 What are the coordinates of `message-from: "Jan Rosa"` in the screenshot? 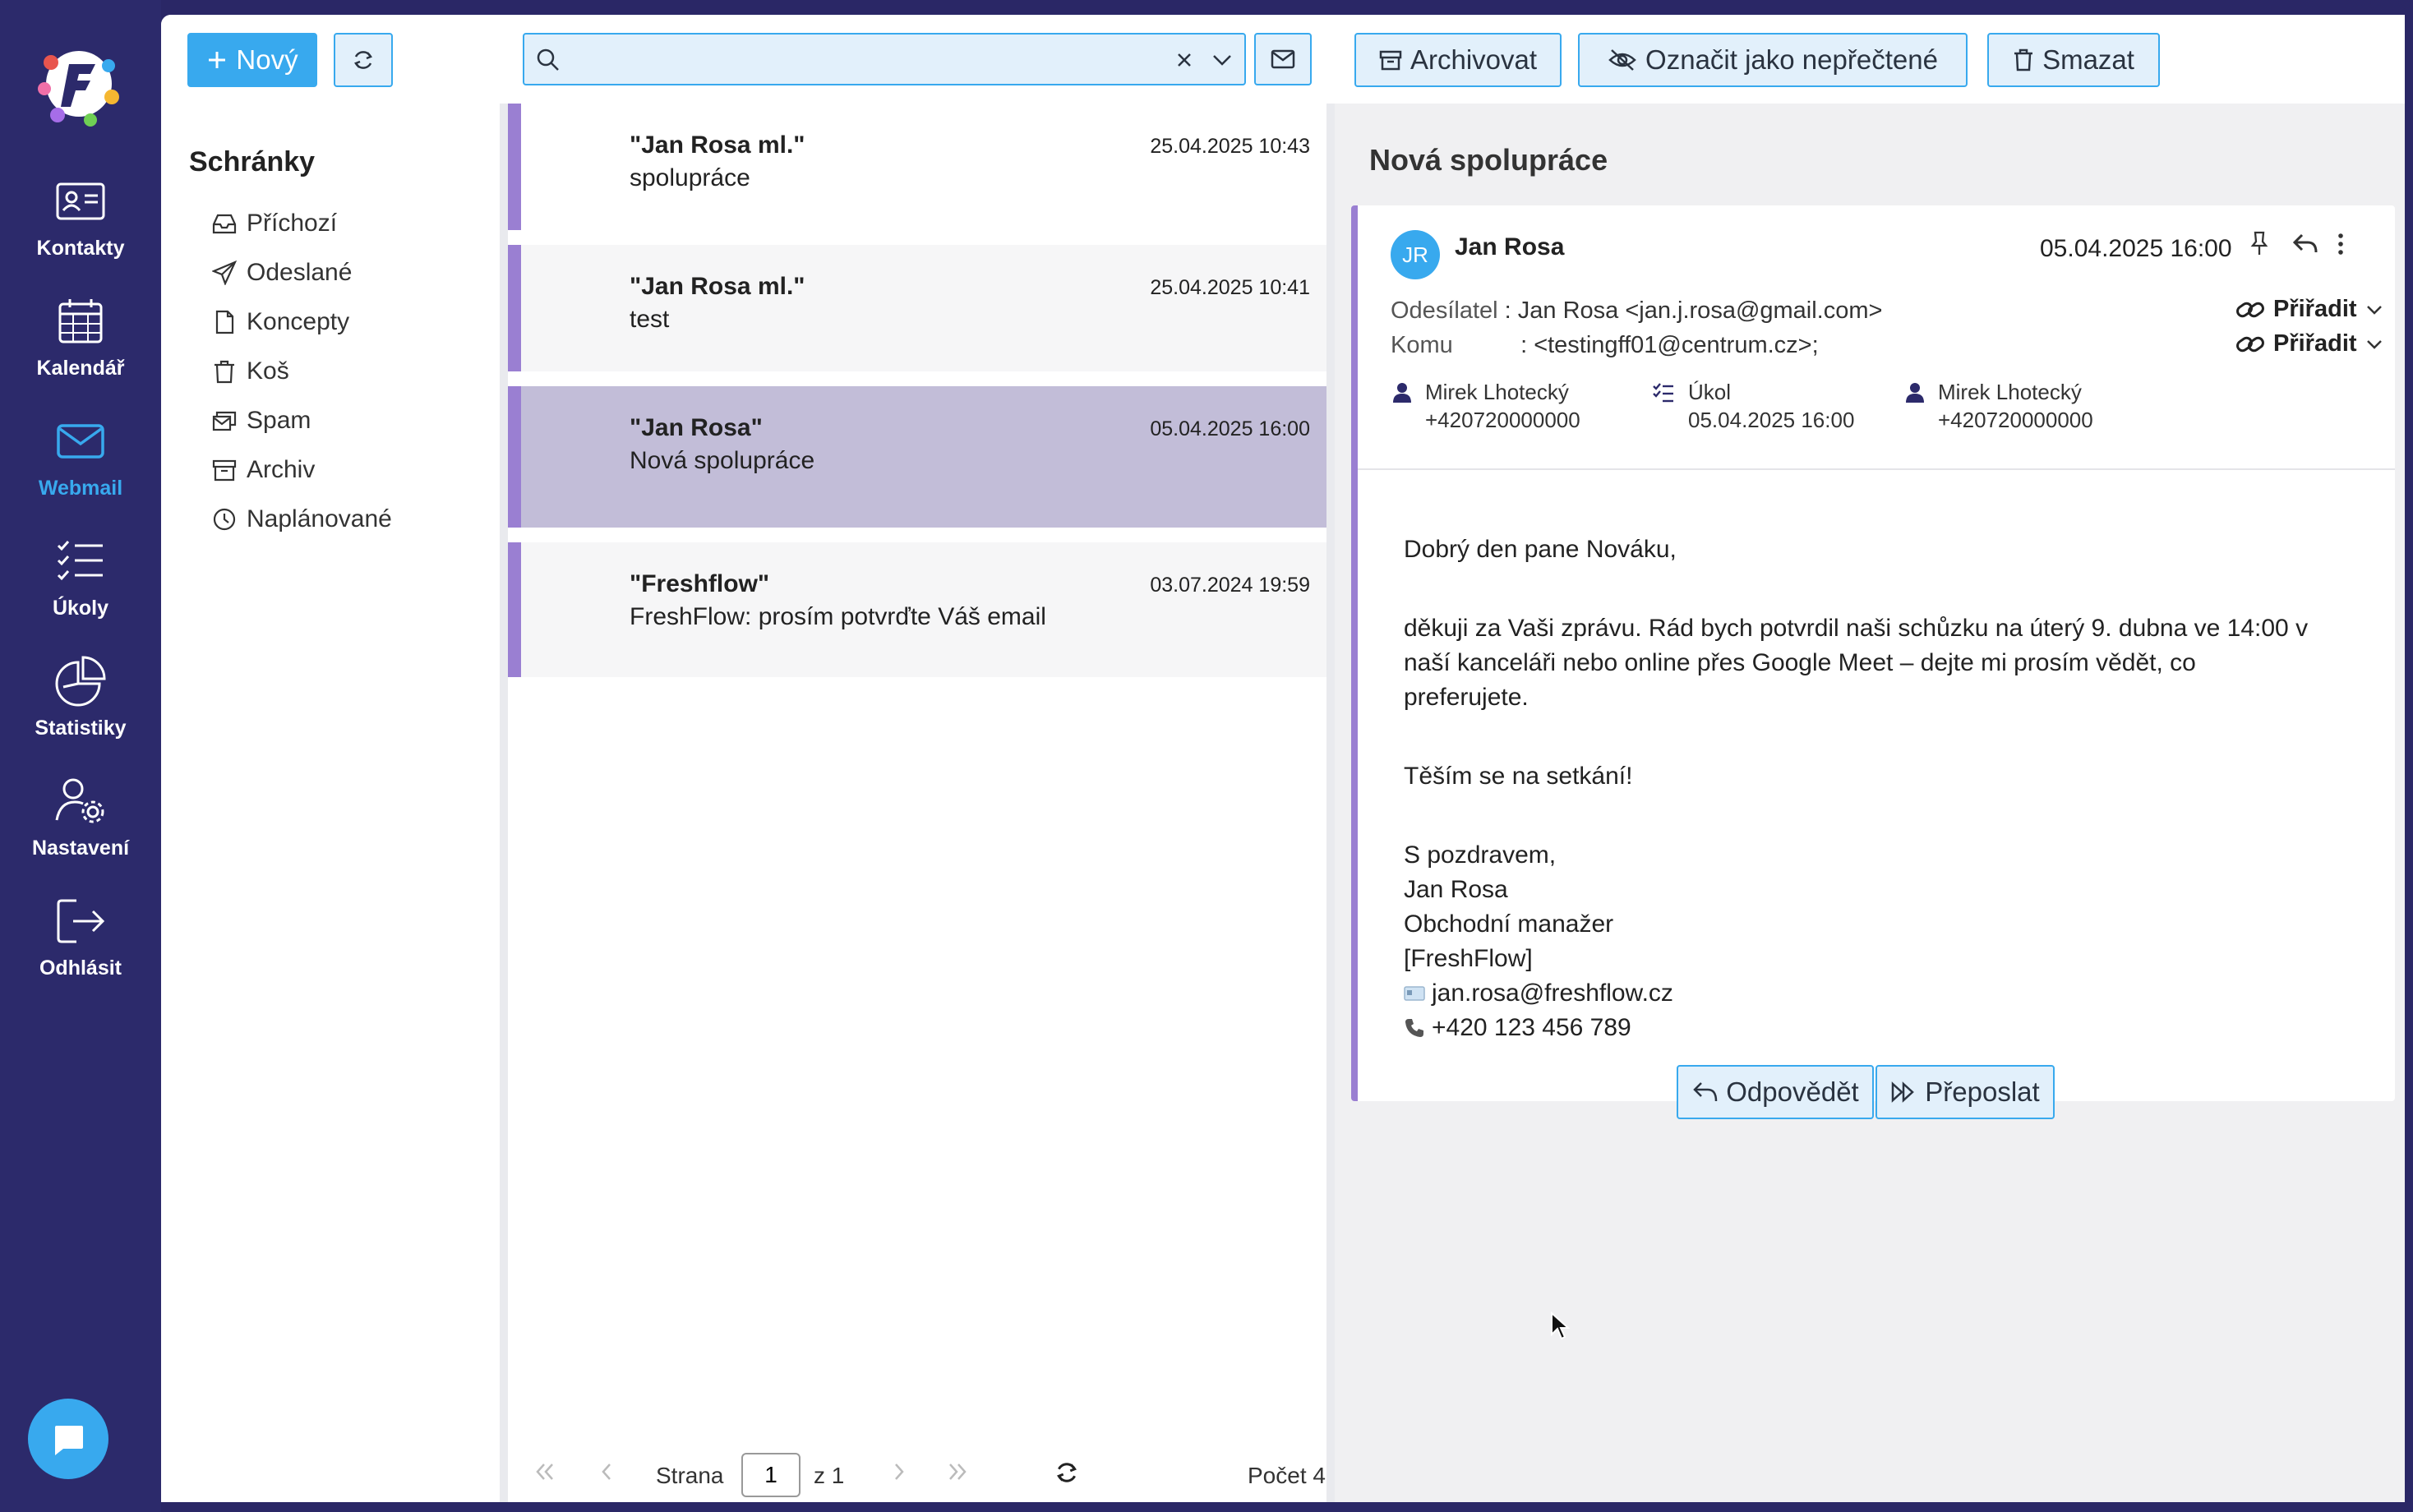 It's located at (697, 428).